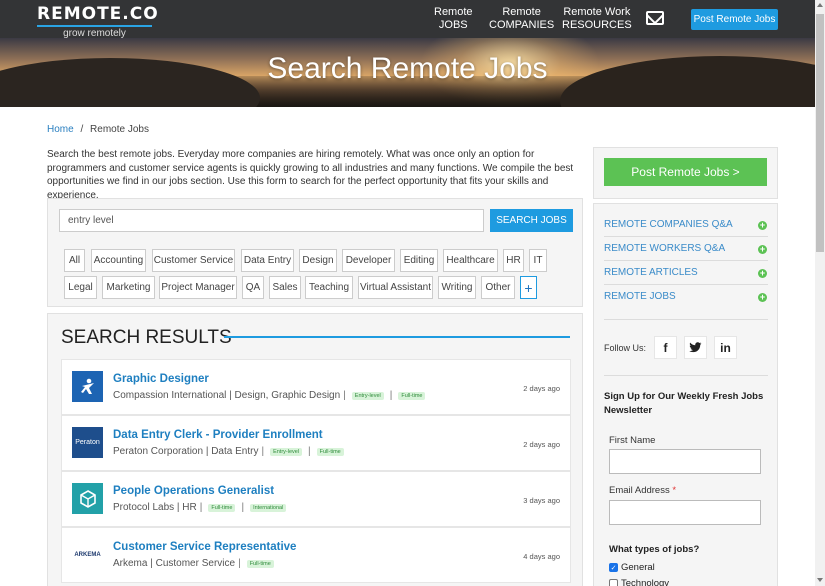 This screenshot has height=586, width=825. Describe the element at coordinates (541, 556) in the screenshot. I see `job-date: 4 days ago` at that location.